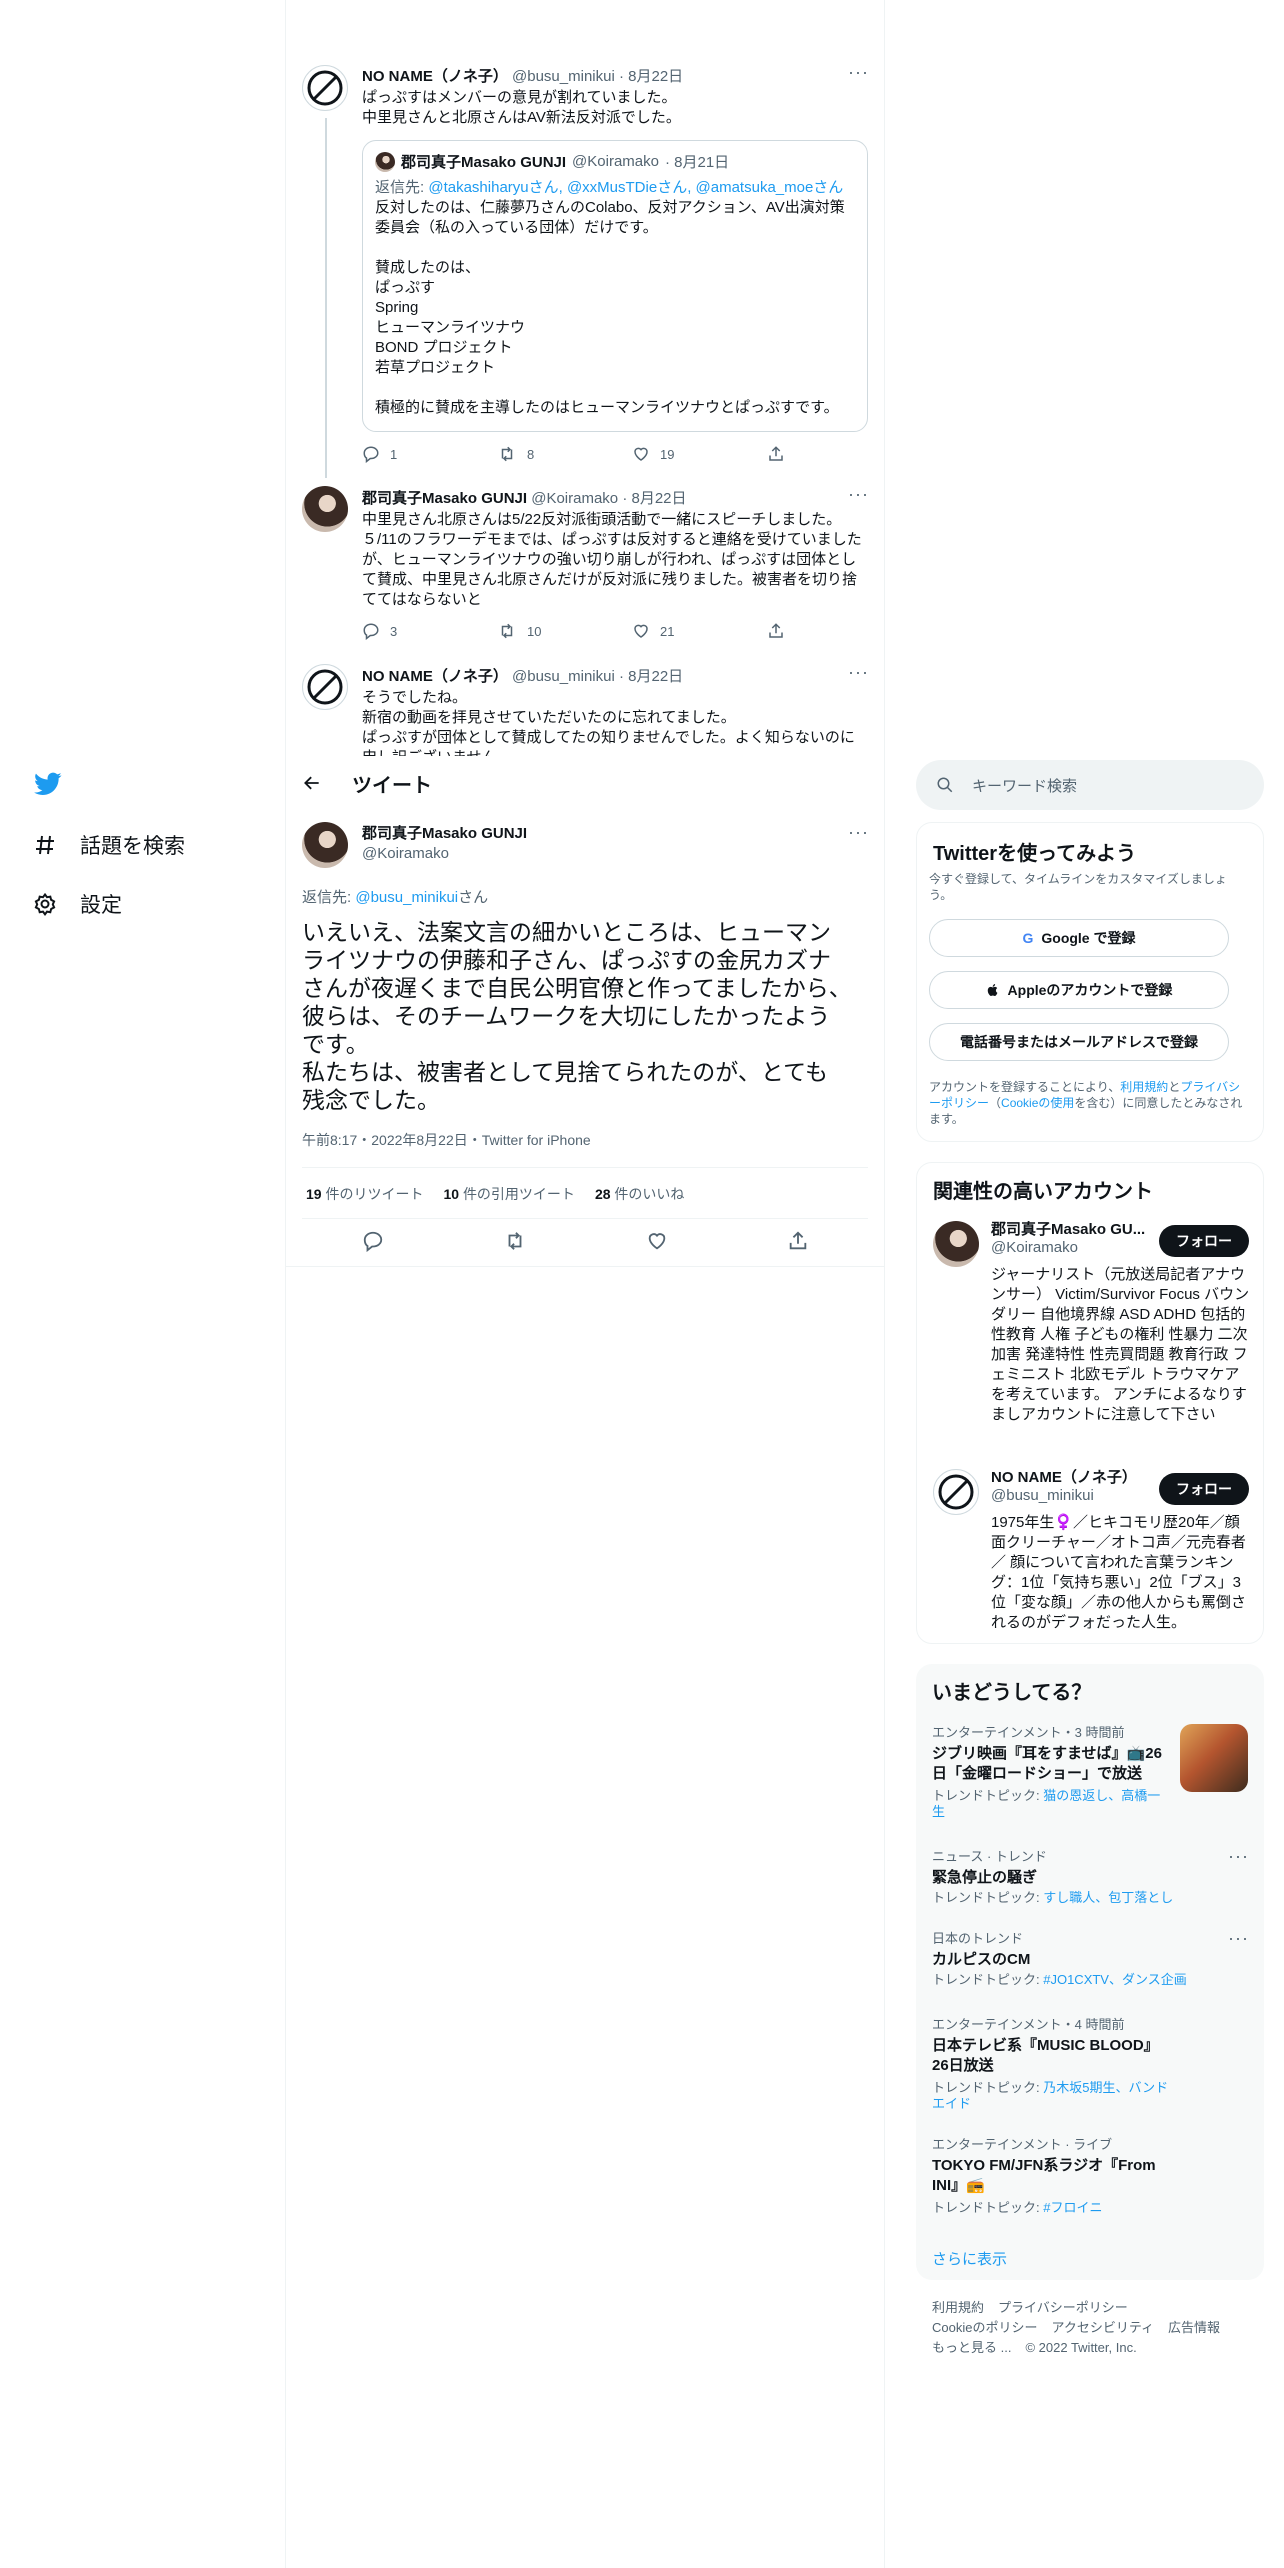 This screenshot has height=2568, width=1284. Describe the element at coordinates (1037, 1103) in the screenshot. I see `cookie-link: Cookieの使用` at that location.